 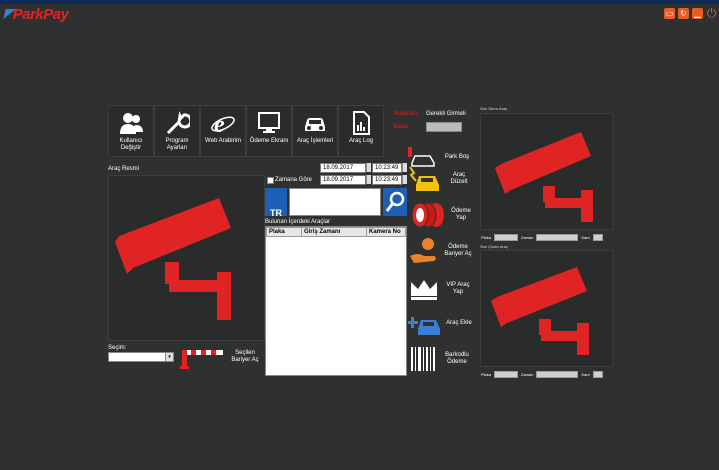 I want to click on exit-zaman-field, so click(x=557, y=374).